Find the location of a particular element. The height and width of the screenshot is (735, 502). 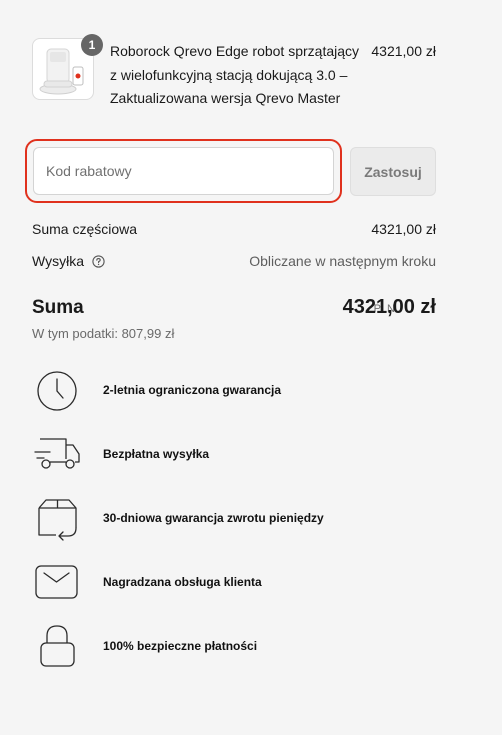

total-value: 4321,00 zł is located at coordinates (389, 307).